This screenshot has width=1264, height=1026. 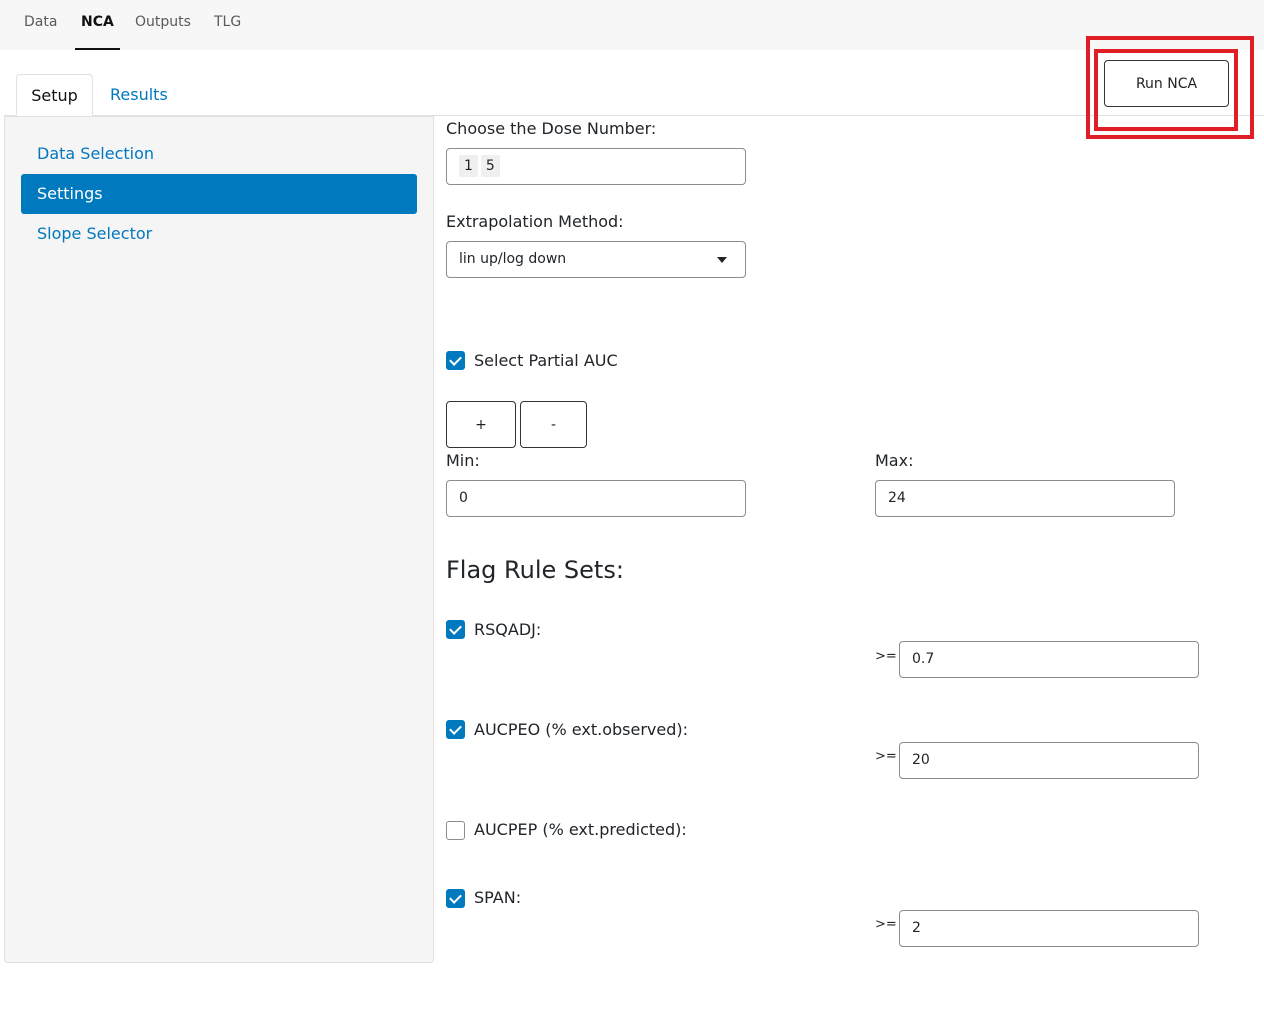 I want to click on span-operator: >=, so click(x=886, y=924).